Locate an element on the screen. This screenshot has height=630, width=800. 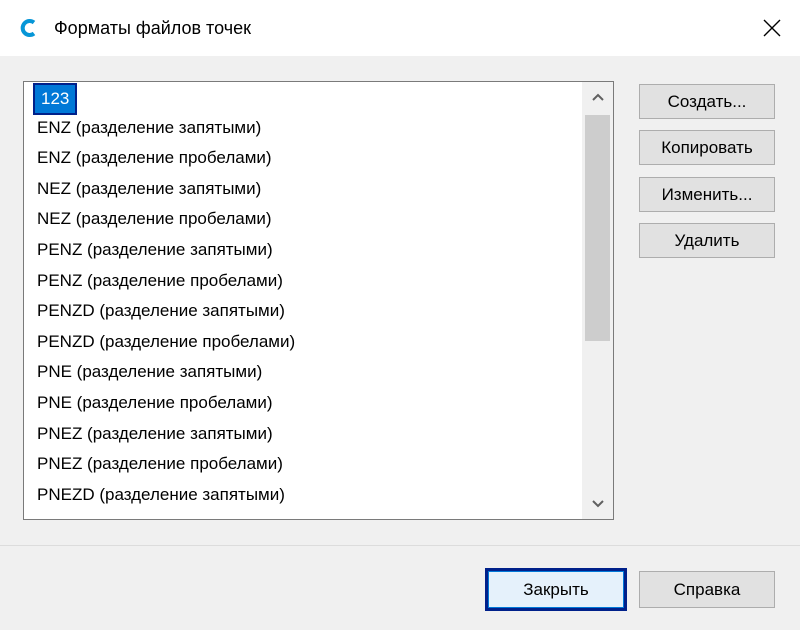
scroll-thumb is located at coordinates (597, 228).